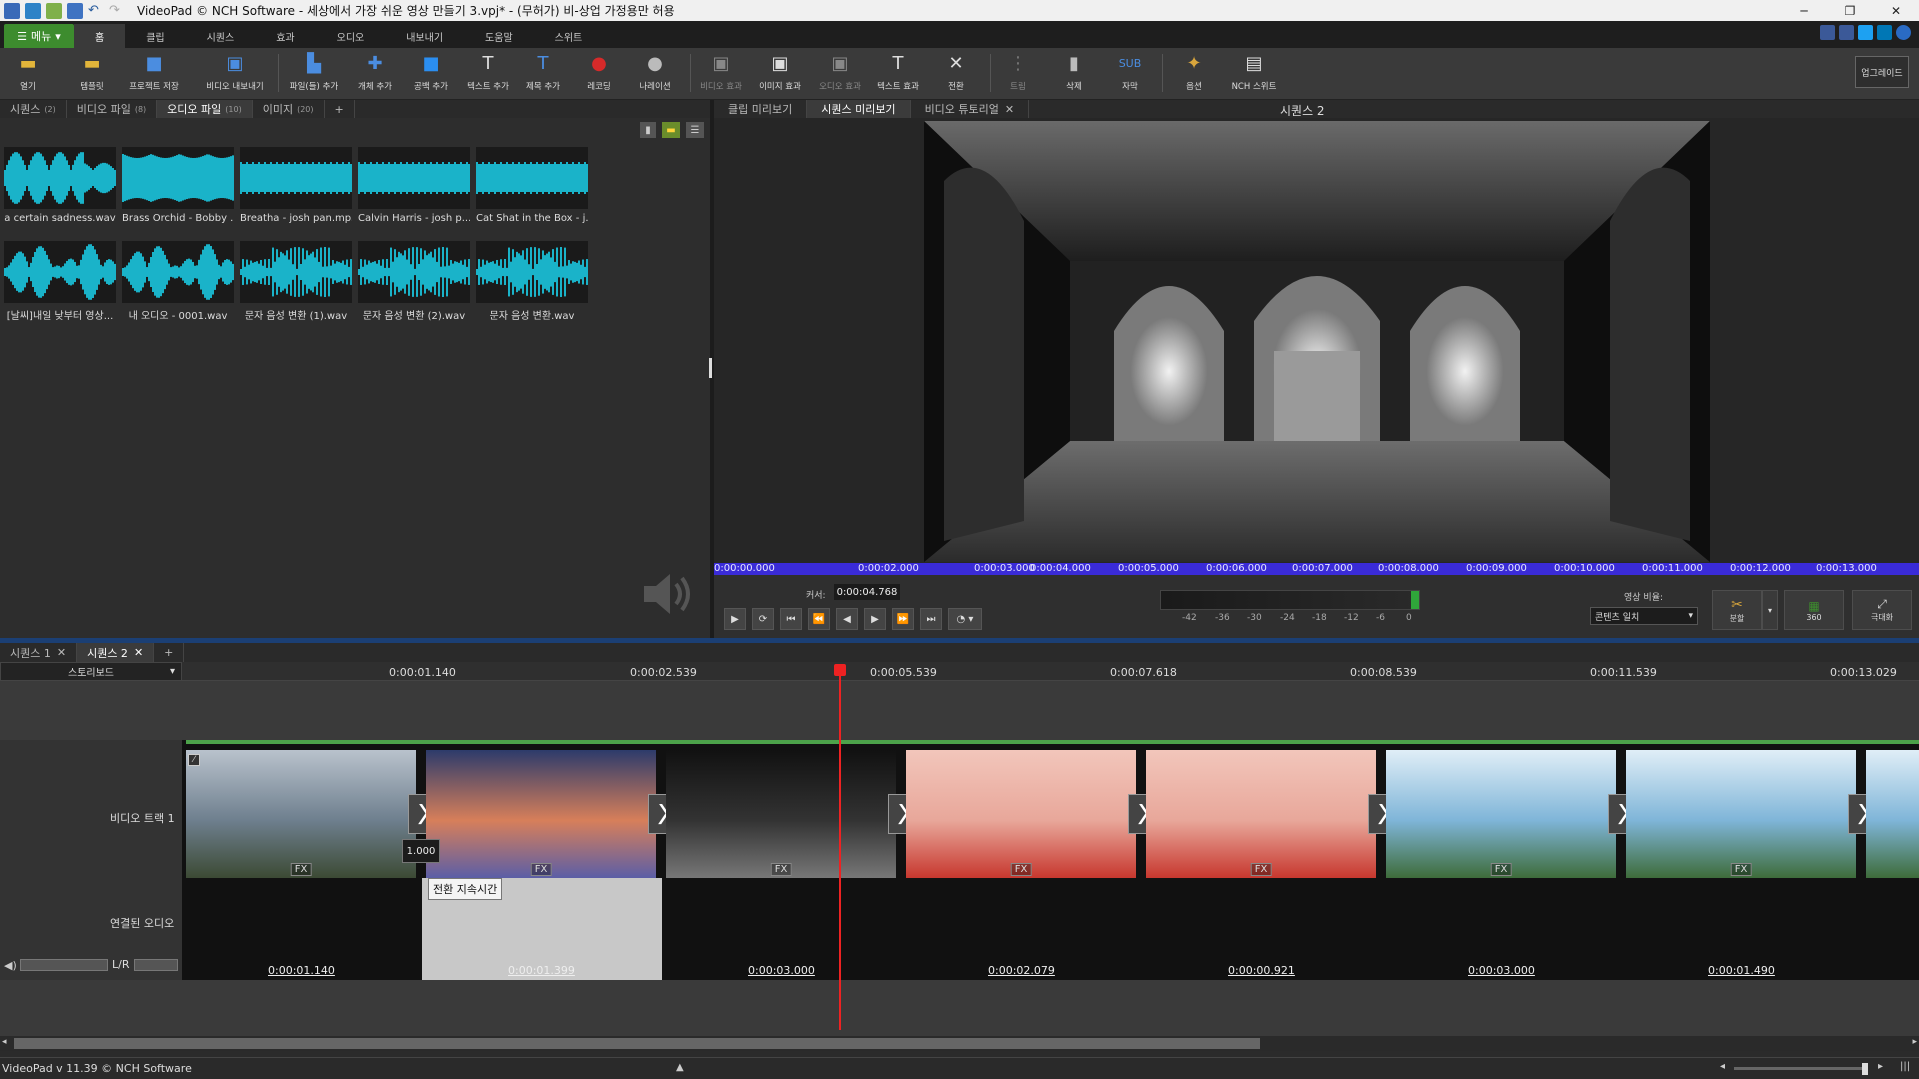 The width and height of the screenshot is (1919, 1079). Describe the element at coordinates (235, 73) in the screenshot. I see `export-video-button: ▣ 비디오 내보내기` at that location.